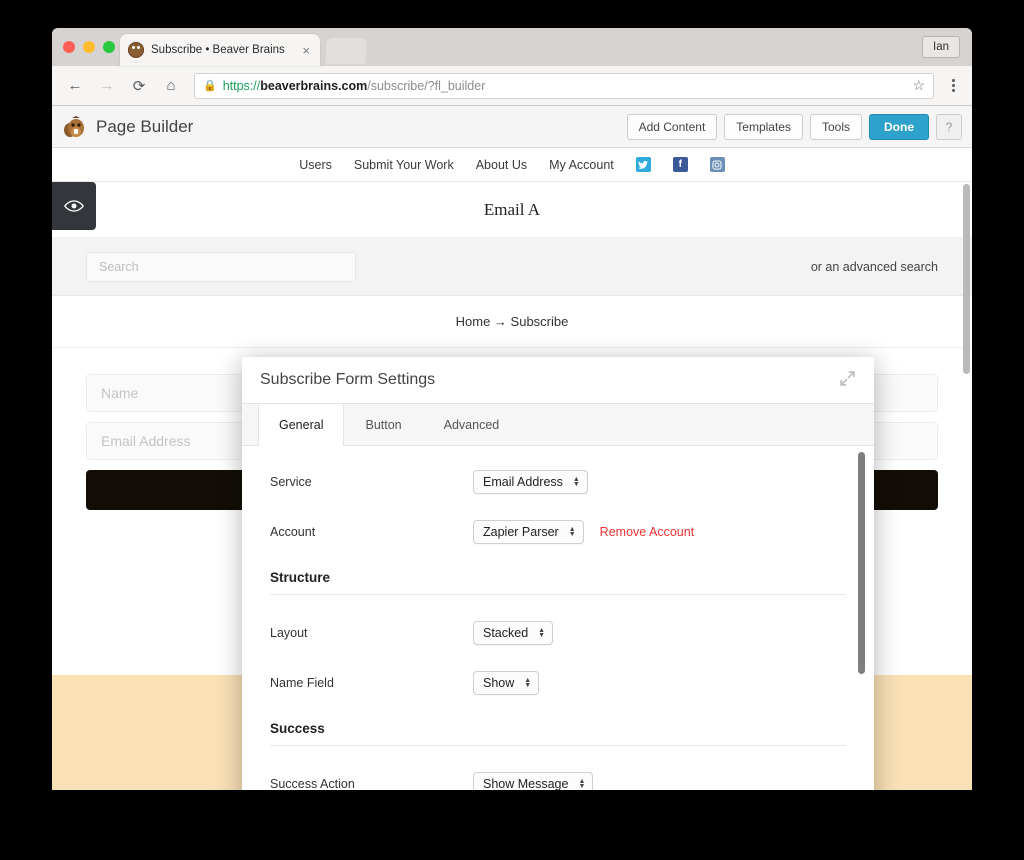  What do you see at coordinates (136, 50) in the screenshot?
I see `beaver-favicon-icon` at bounding box center [136, 50].